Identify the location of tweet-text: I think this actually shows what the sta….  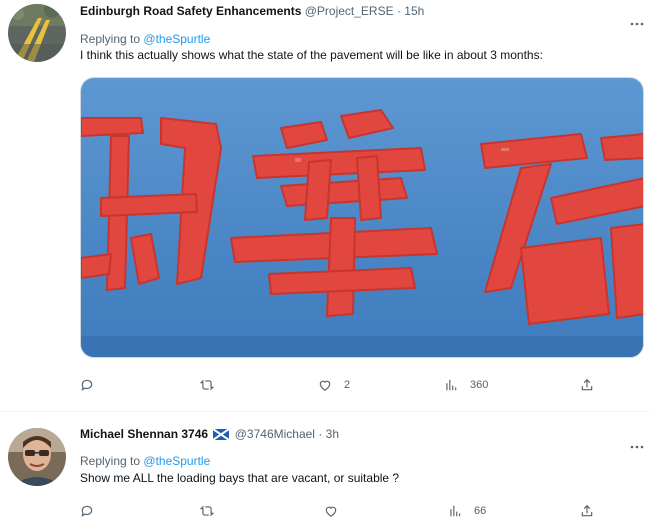
(311, 55).